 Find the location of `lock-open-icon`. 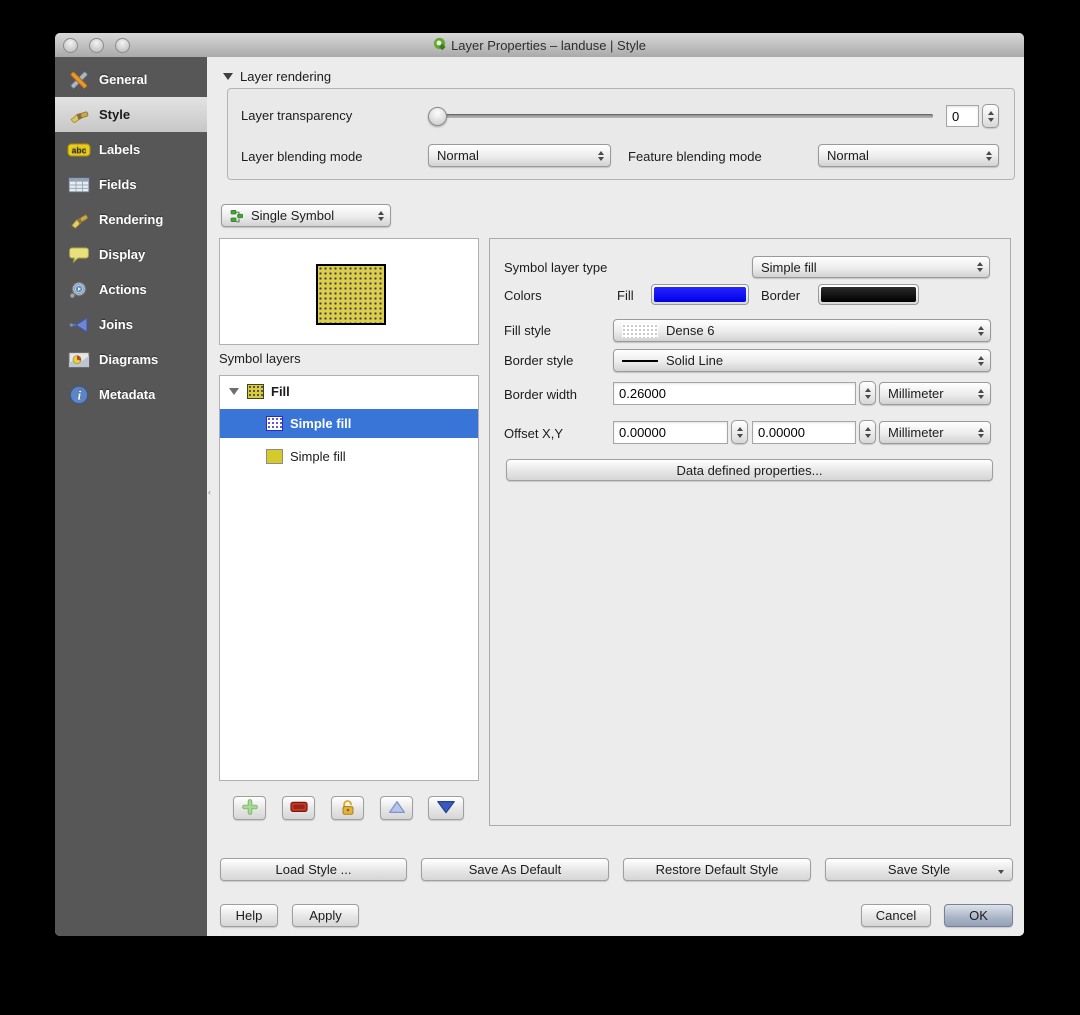

lock-open-icon is located at coordinates (348, 808).